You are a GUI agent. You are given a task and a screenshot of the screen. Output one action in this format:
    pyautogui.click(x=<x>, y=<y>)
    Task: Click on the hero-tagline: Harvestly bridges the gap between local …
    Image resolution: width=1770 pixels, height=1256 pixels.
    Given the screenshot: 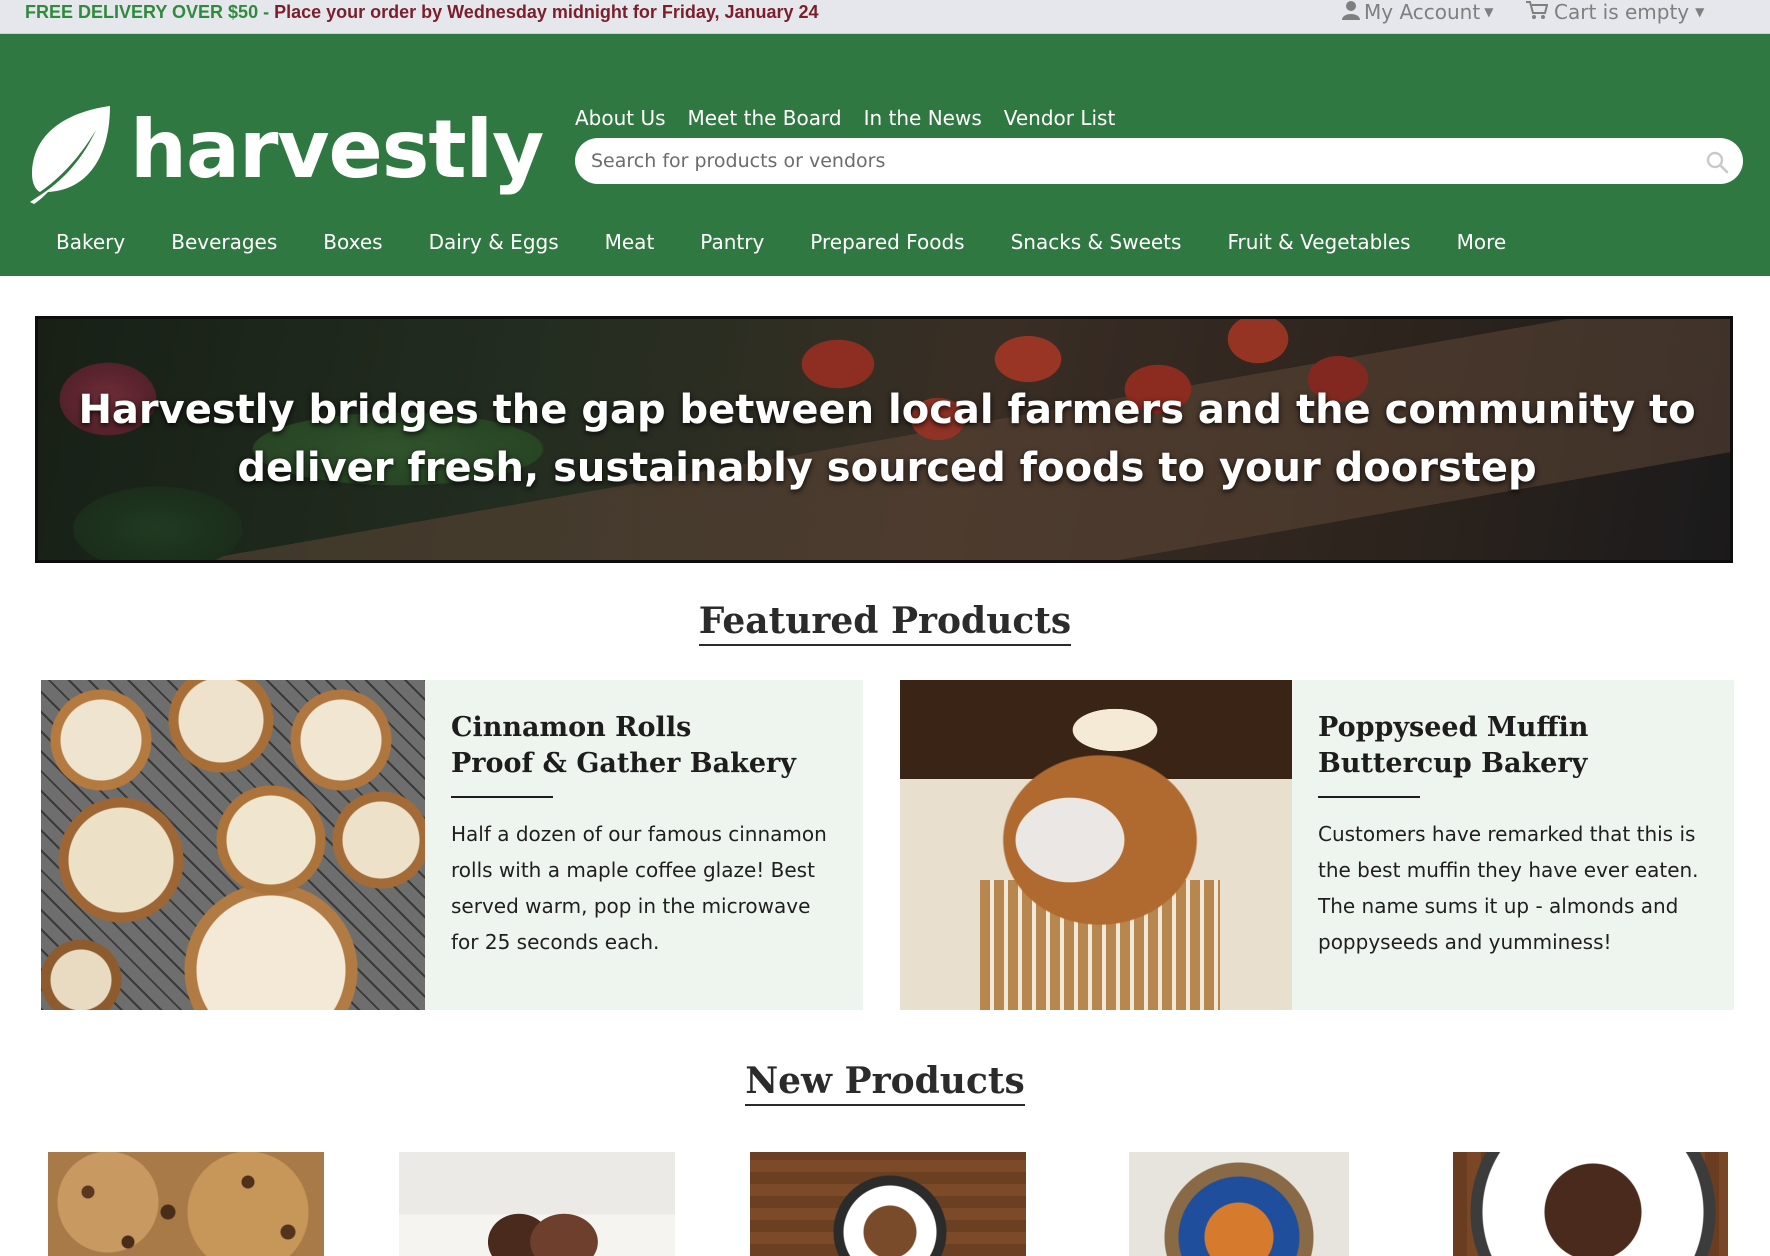 What is the action you would take?
    pyautogui.click(x=884, y=439)
    